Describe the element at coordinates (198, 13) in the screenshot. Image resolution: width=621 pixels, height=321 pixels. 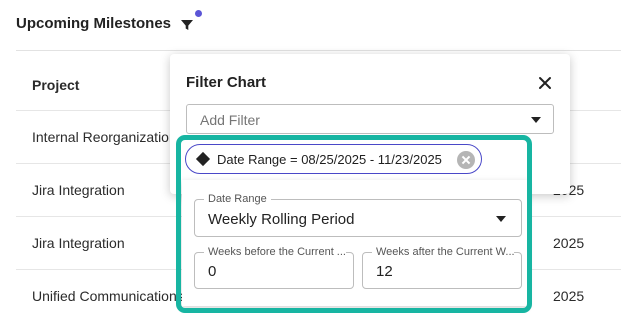
I see `notification-dot` at that location.